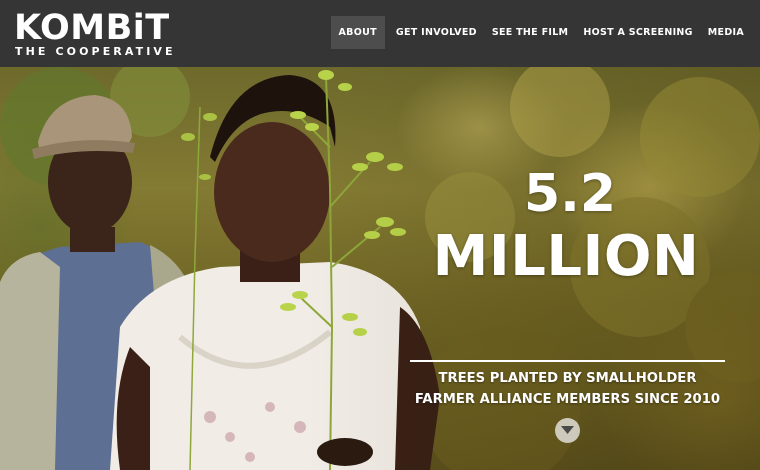 Image resolution: width=760 pixels, height=470 pixels. What do you see at coordinates (567, 361) in the screenshot?
I see `stat-divider` at bounding box center [567, 361].